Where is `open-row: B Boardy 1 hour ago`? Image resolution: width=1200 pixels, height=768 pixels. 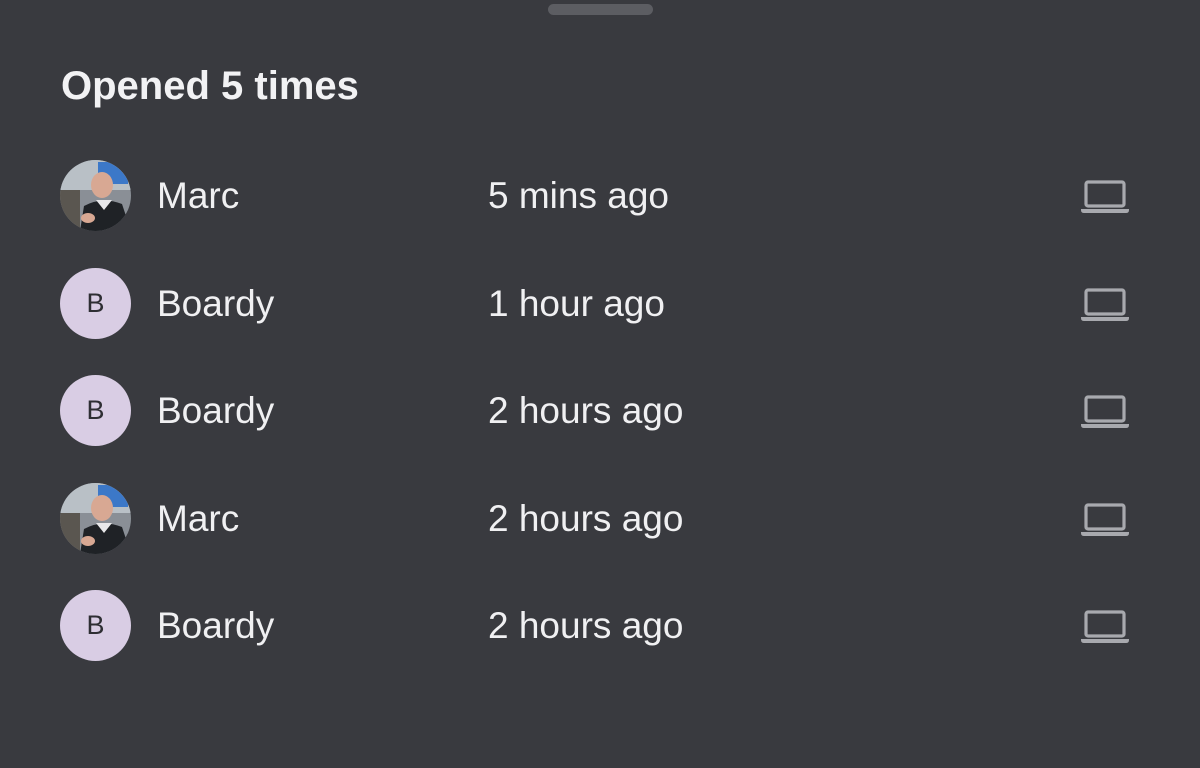
open-row: B Boardy 1 hour ago is located at coordinates (600, 304).